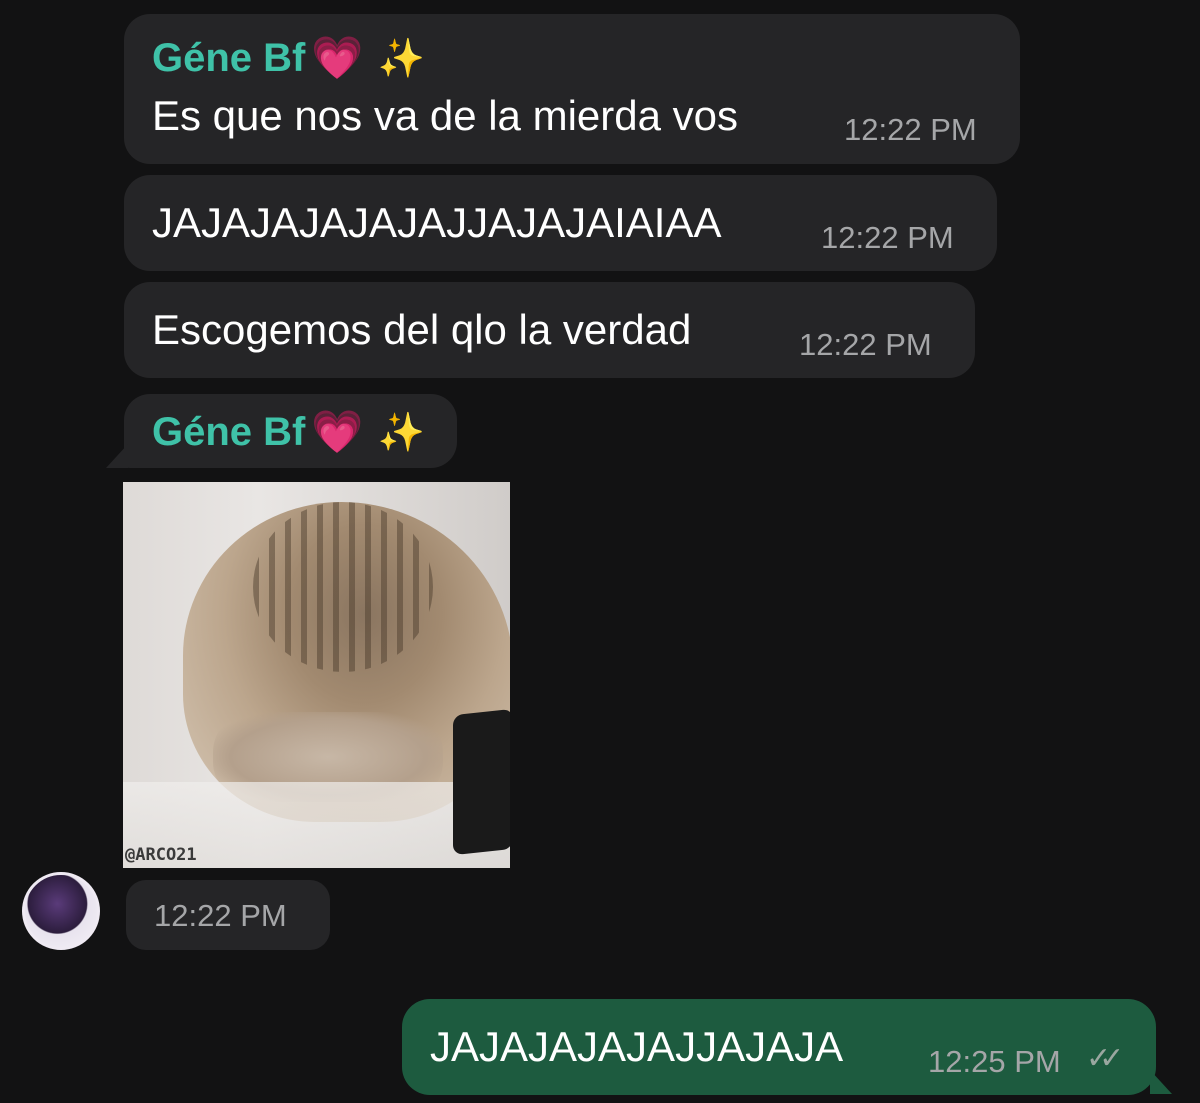 This screenshot has height=1103, width=1200. I want to click on message-text: Escogemos del qlo la verdad, so click(422, 329).